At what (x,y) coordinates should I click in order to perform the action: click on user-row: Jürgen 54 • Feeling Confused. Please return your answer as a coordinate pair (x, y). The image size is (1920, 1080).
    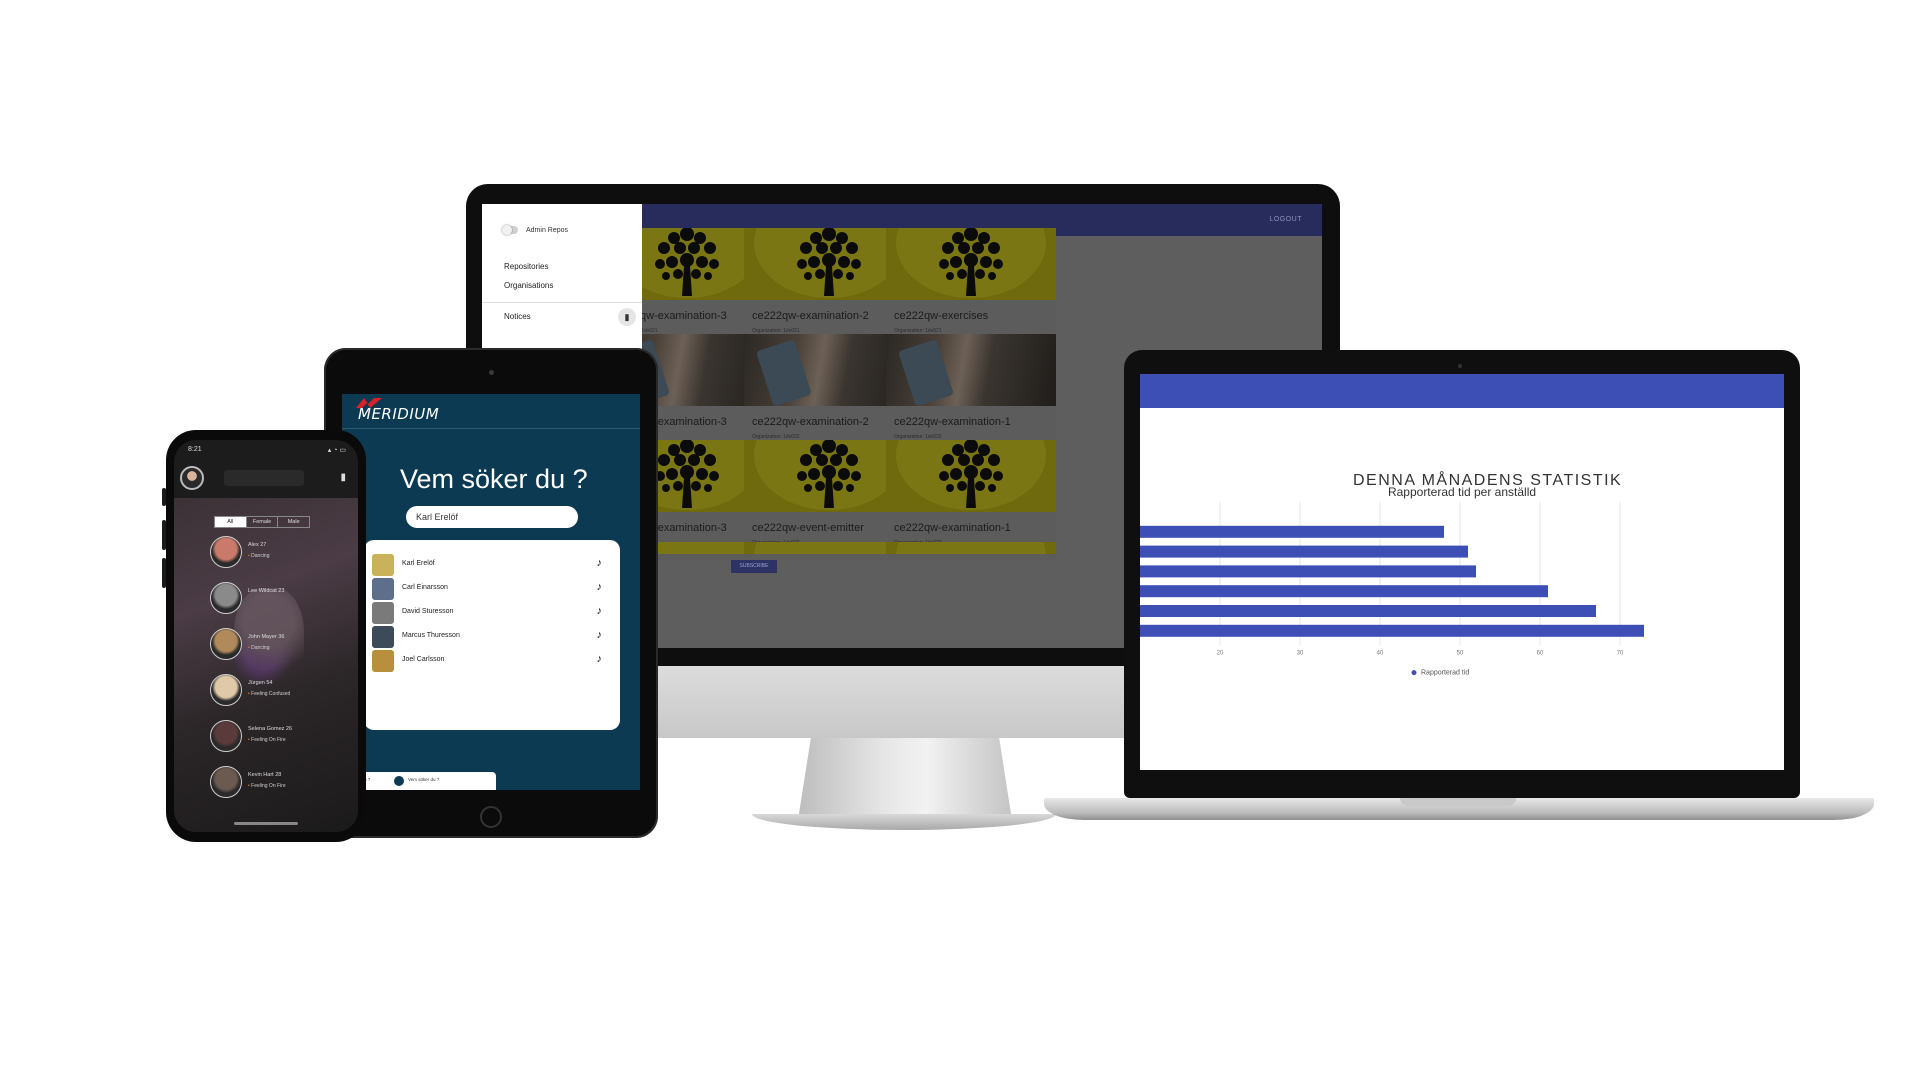
    Looking at the image, I should click on (280, 691).